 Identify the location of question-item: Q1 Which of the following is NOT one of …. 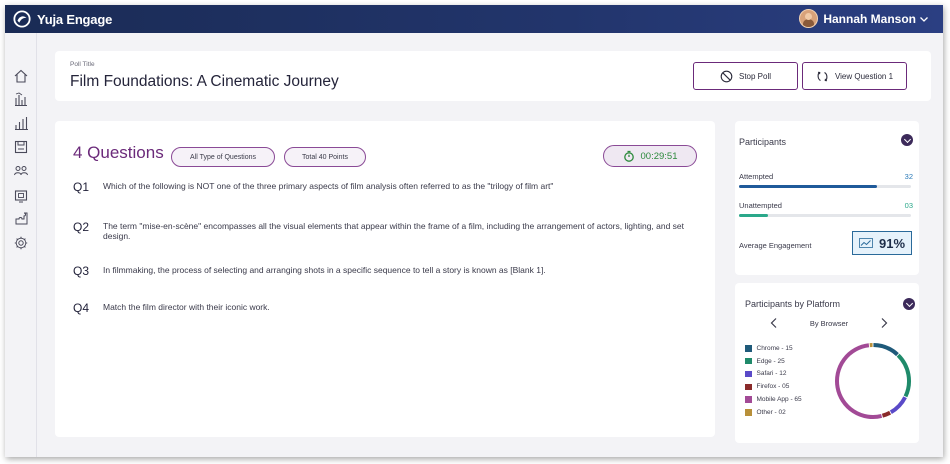
(383, 187).